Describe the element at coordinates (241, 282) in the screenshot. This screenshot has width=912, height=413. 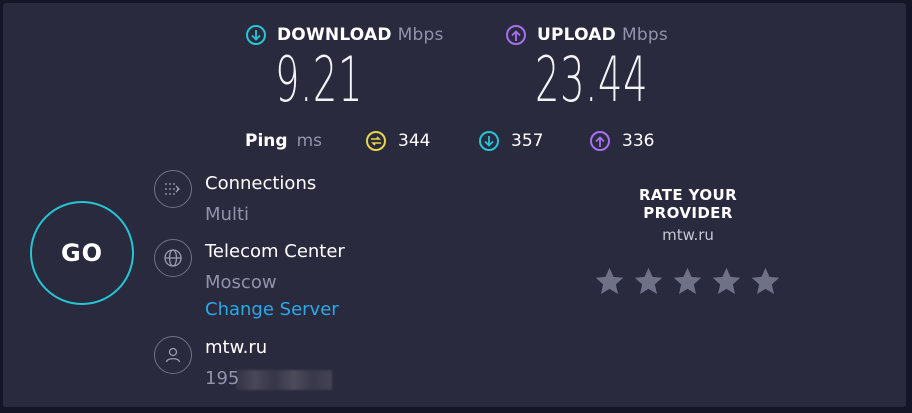
I see `server-location: Moscow` at that location.